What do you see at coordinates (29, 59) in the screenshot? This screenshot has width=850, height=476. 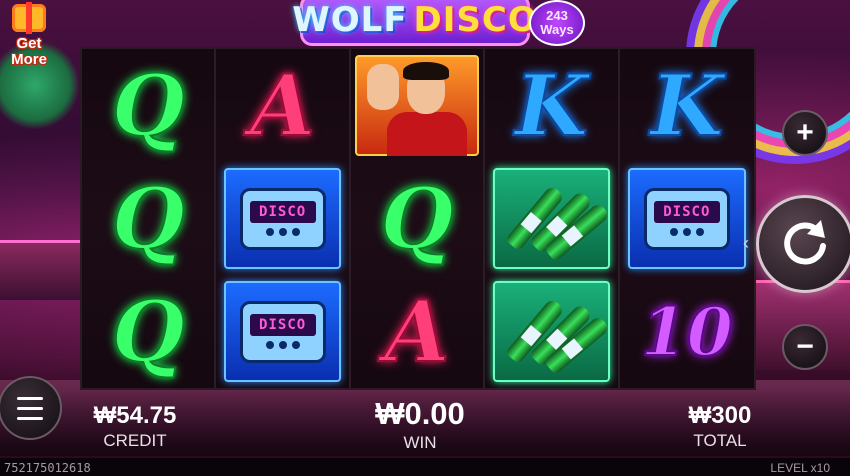 I see `get-more-line2: More` at bounding box center [29, 59].